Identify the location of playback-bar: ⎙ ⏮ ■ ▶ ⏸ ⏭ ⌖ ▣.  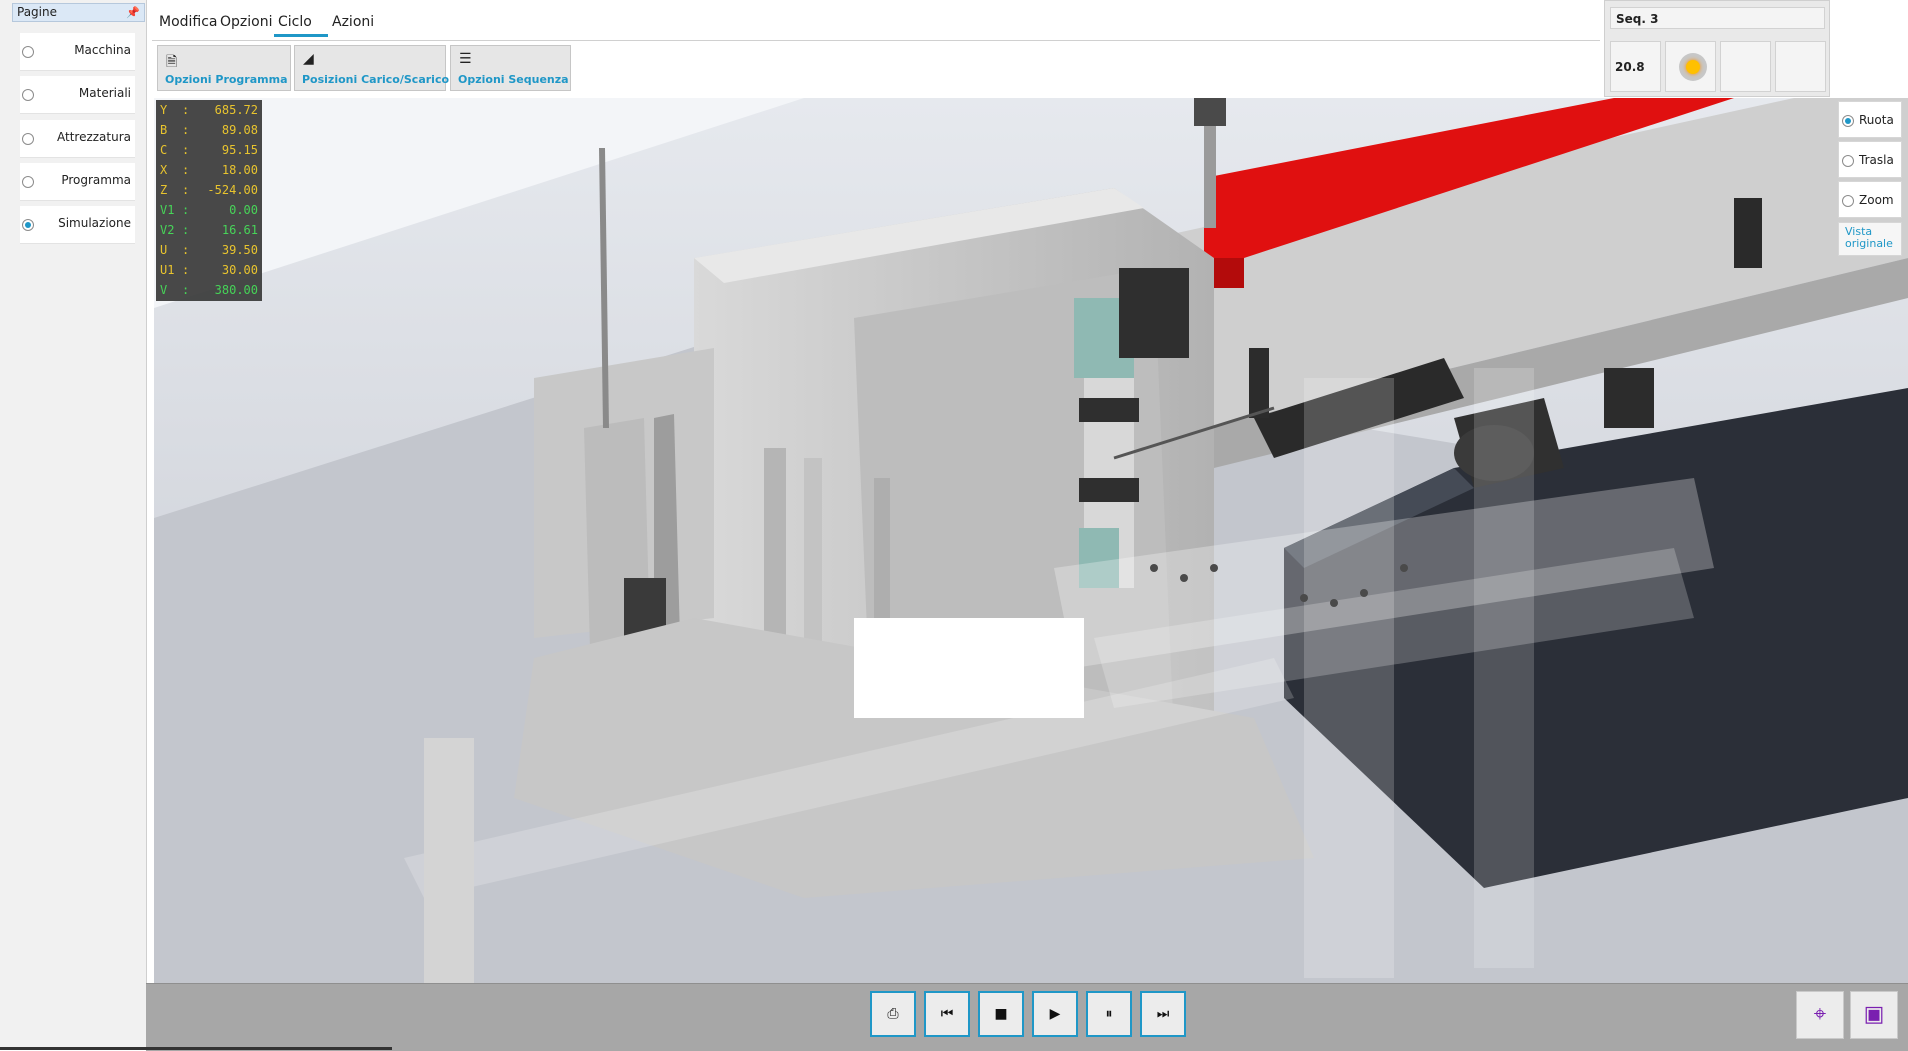
(1027, 1017).